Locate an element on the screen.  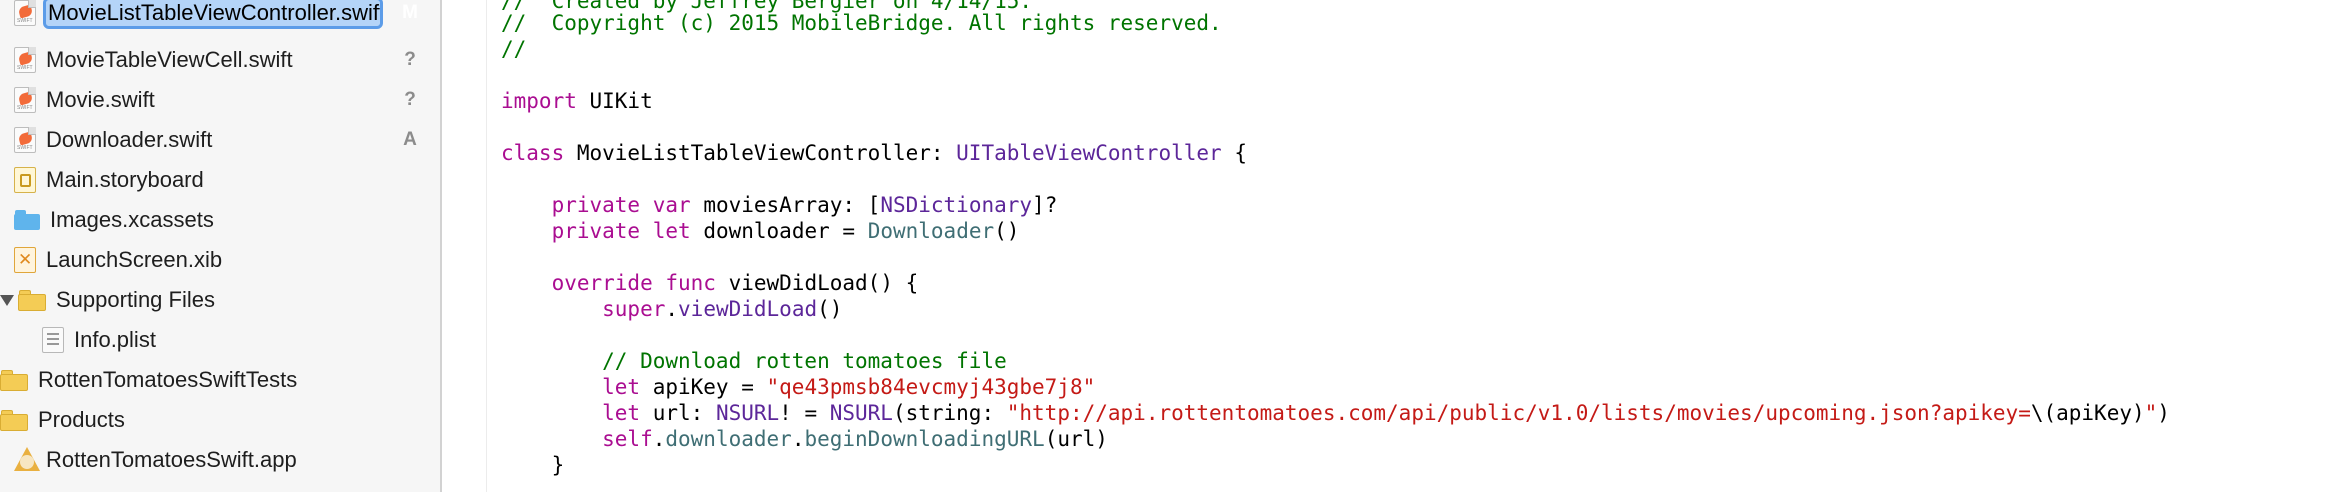
code-token: beginDownloadingURL is located at coordinates (924, 439).